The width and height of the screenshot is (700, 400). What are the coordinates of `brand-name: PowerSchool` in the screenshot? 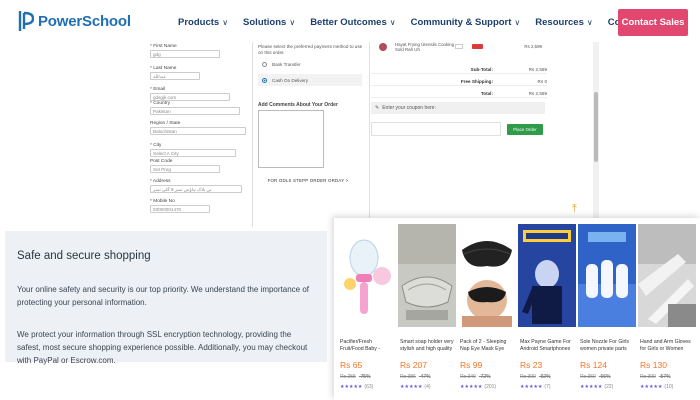 It's located at (84, 21).